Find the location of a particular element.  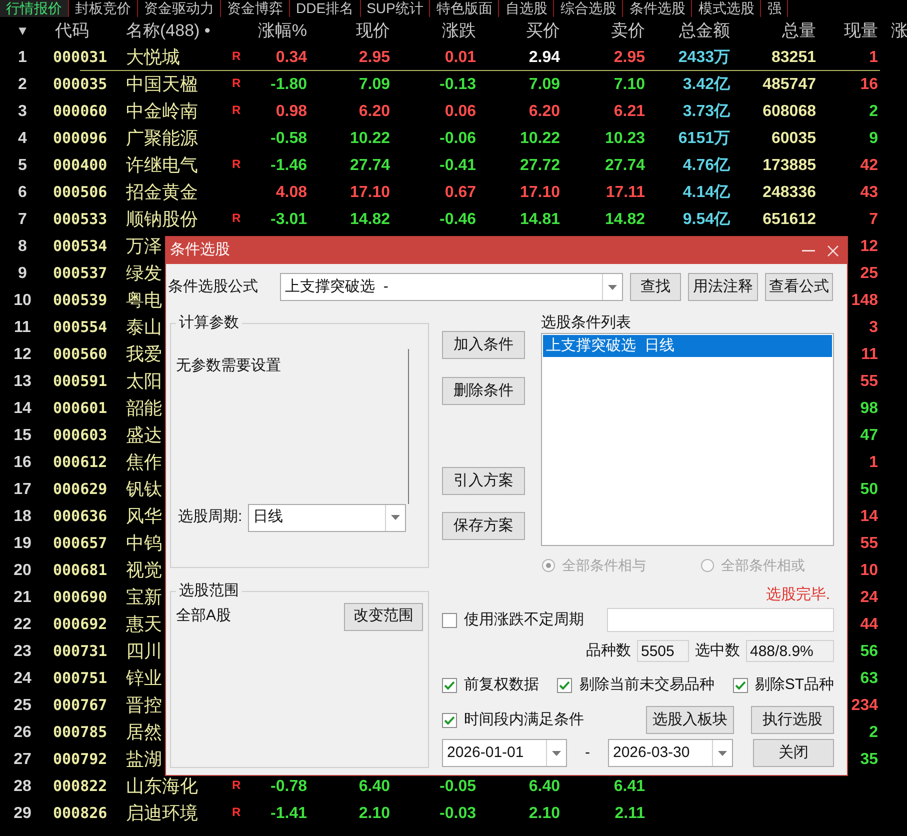

column-header: 代码 is located at coordinates (83, 31).